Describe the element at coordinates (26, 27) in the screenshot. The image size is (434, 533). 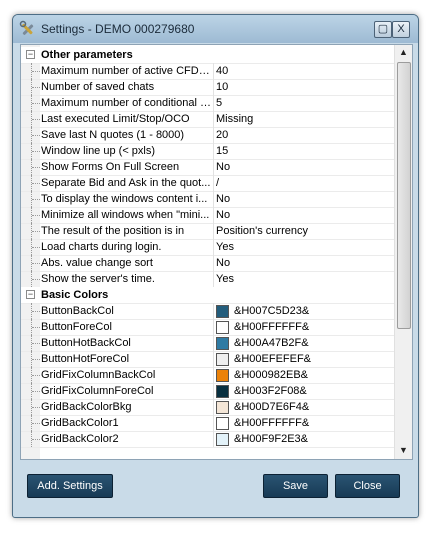
I see `settings-tools-icon` at that location.